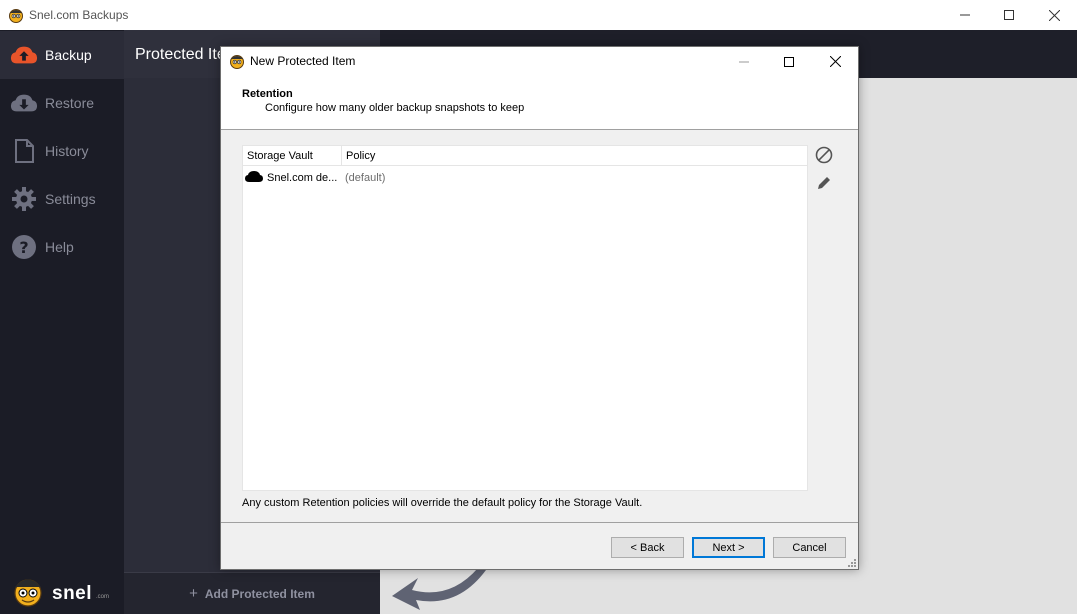 The image size is (1077, 614). I want to click on next-button: Next >, so click(728, 547).